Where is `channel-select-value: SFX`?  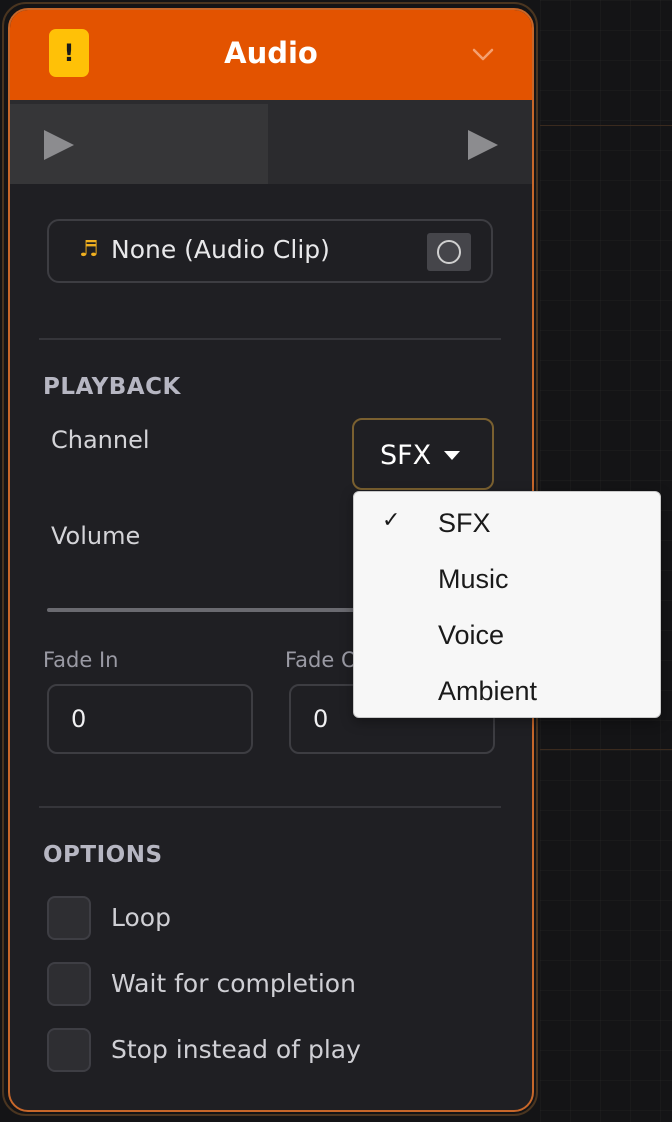 channel-select-value: SFX is located at coordinates (406, 455).